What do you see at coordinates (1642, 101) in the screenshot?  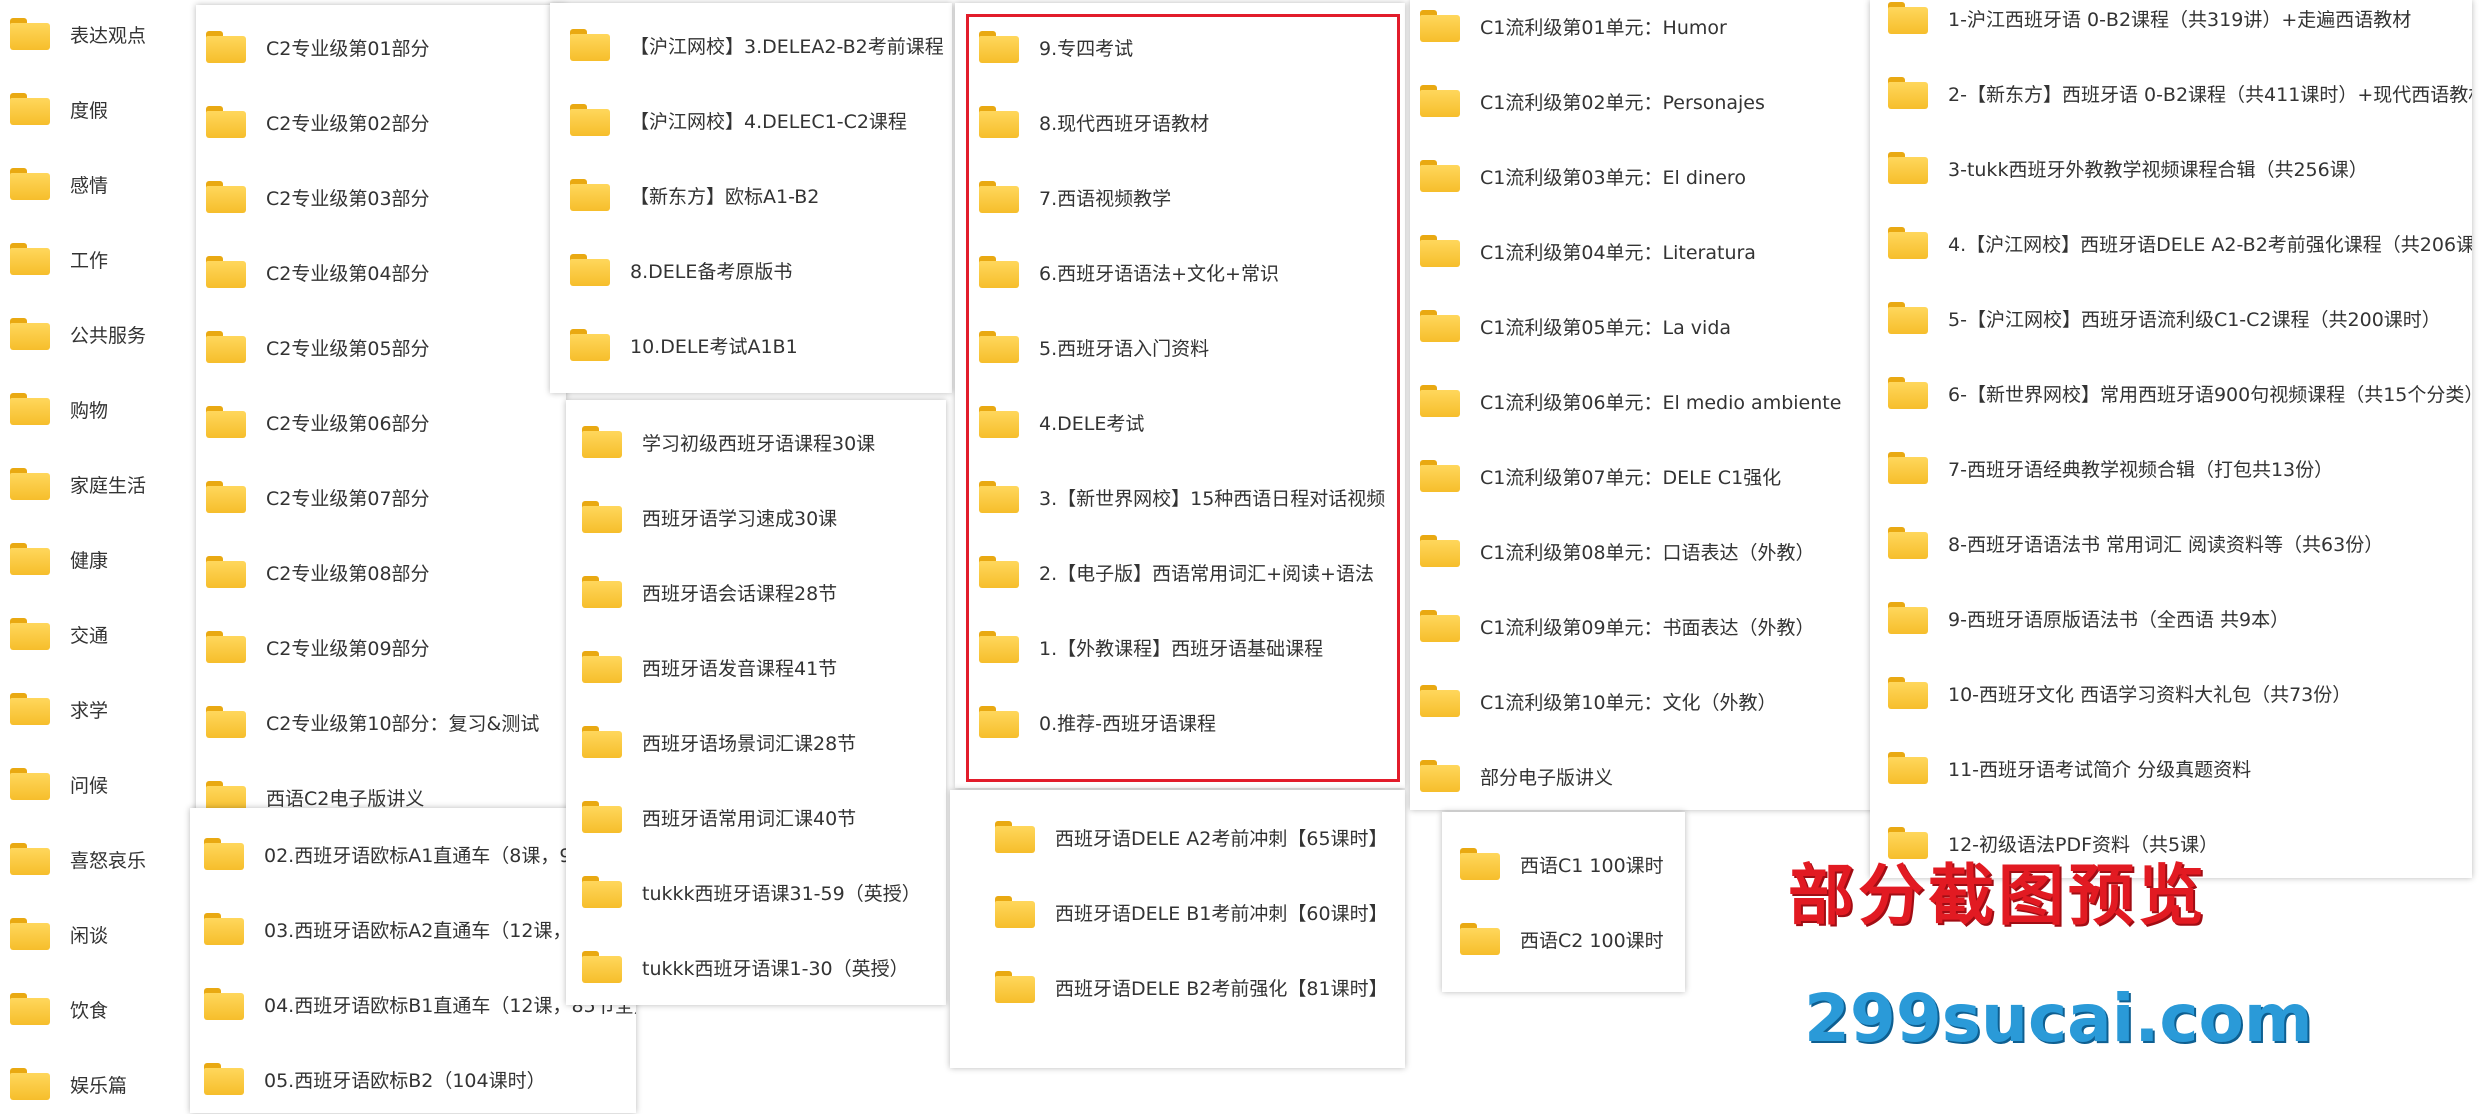 I see `folder-item: C1流利级第02单元：Personajes` at bounding box center [1642, 101].